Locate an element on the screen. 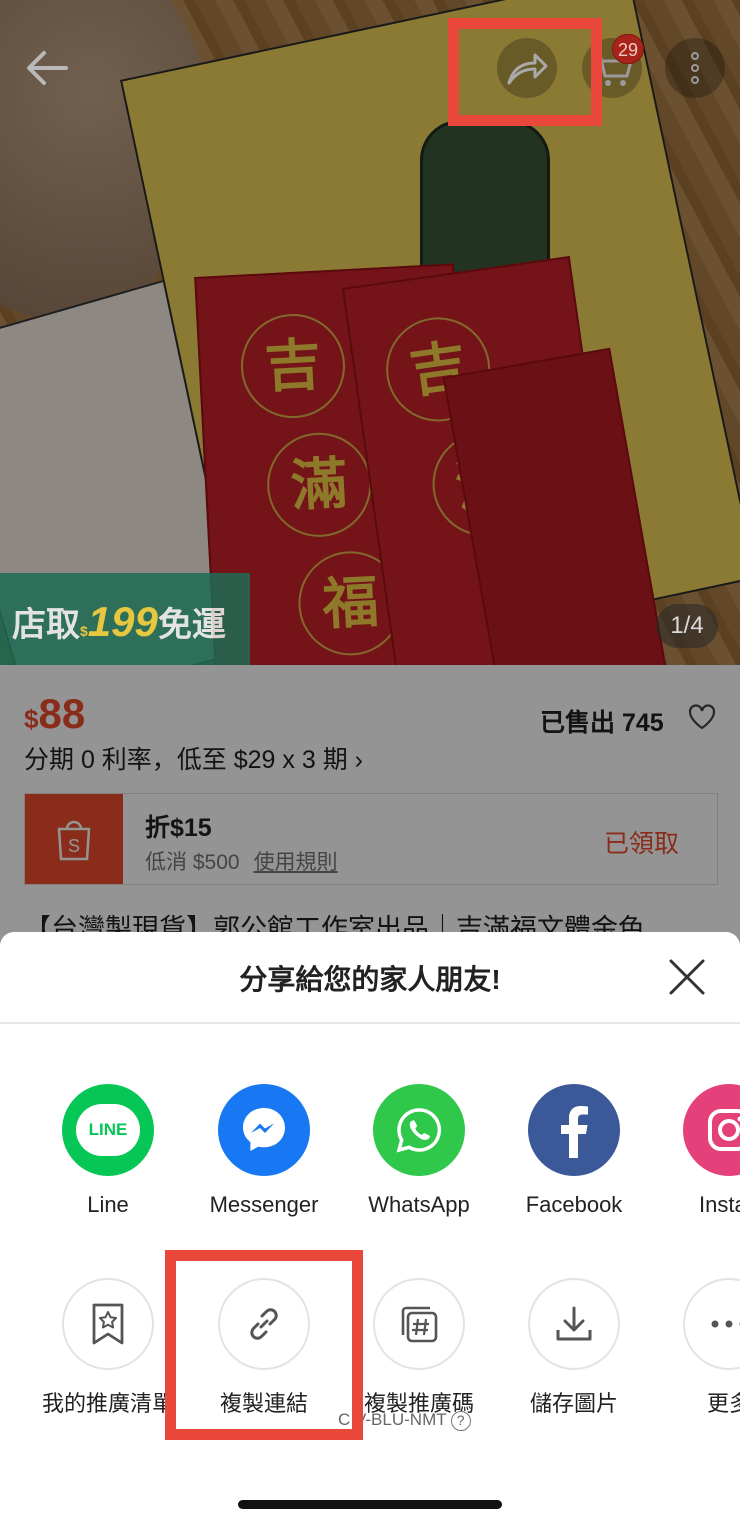 Image resolution: width=740 pixels, height=1526 pixels. bookmark-star-glyph is located at coordinates (108, 1324).